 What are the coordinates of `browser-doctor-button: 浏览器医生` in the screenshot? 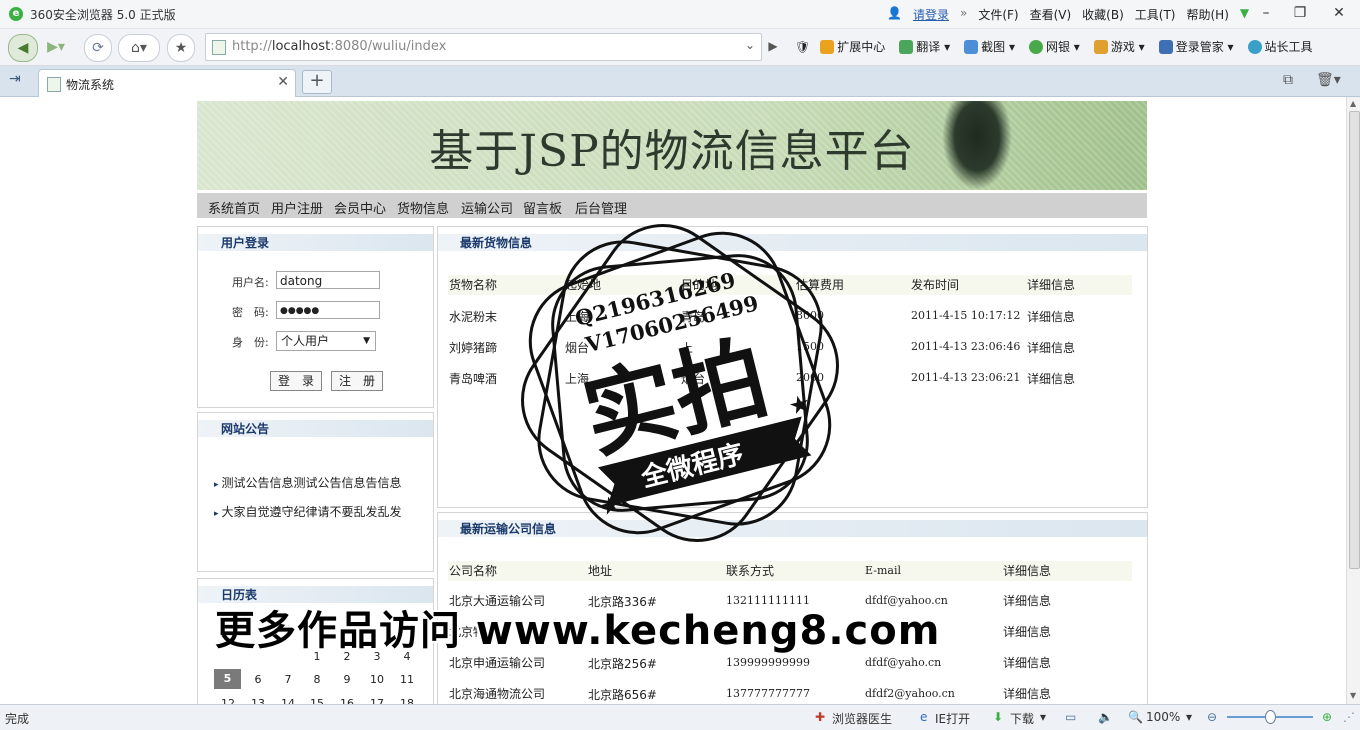 It's located at (862, 718).